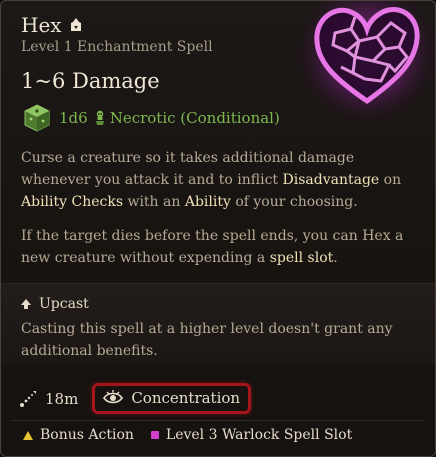 The height and width of the screenshot is (457, 436). I want to click on range-value: 18m, so click(62, 398).